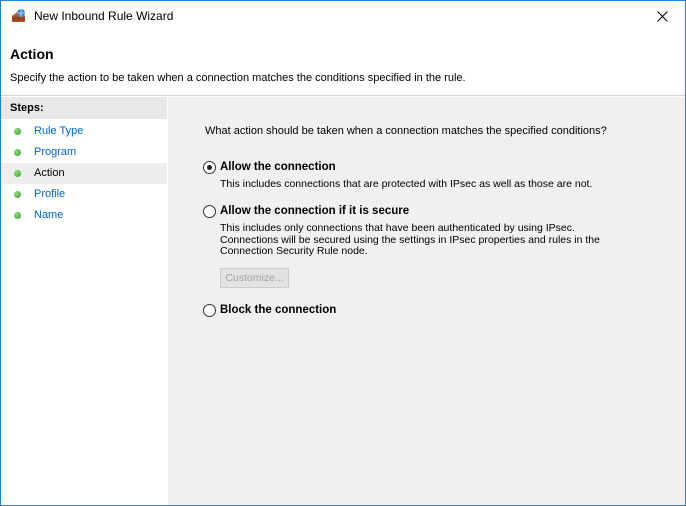  I want to click on block-radio, so click(209, 310).